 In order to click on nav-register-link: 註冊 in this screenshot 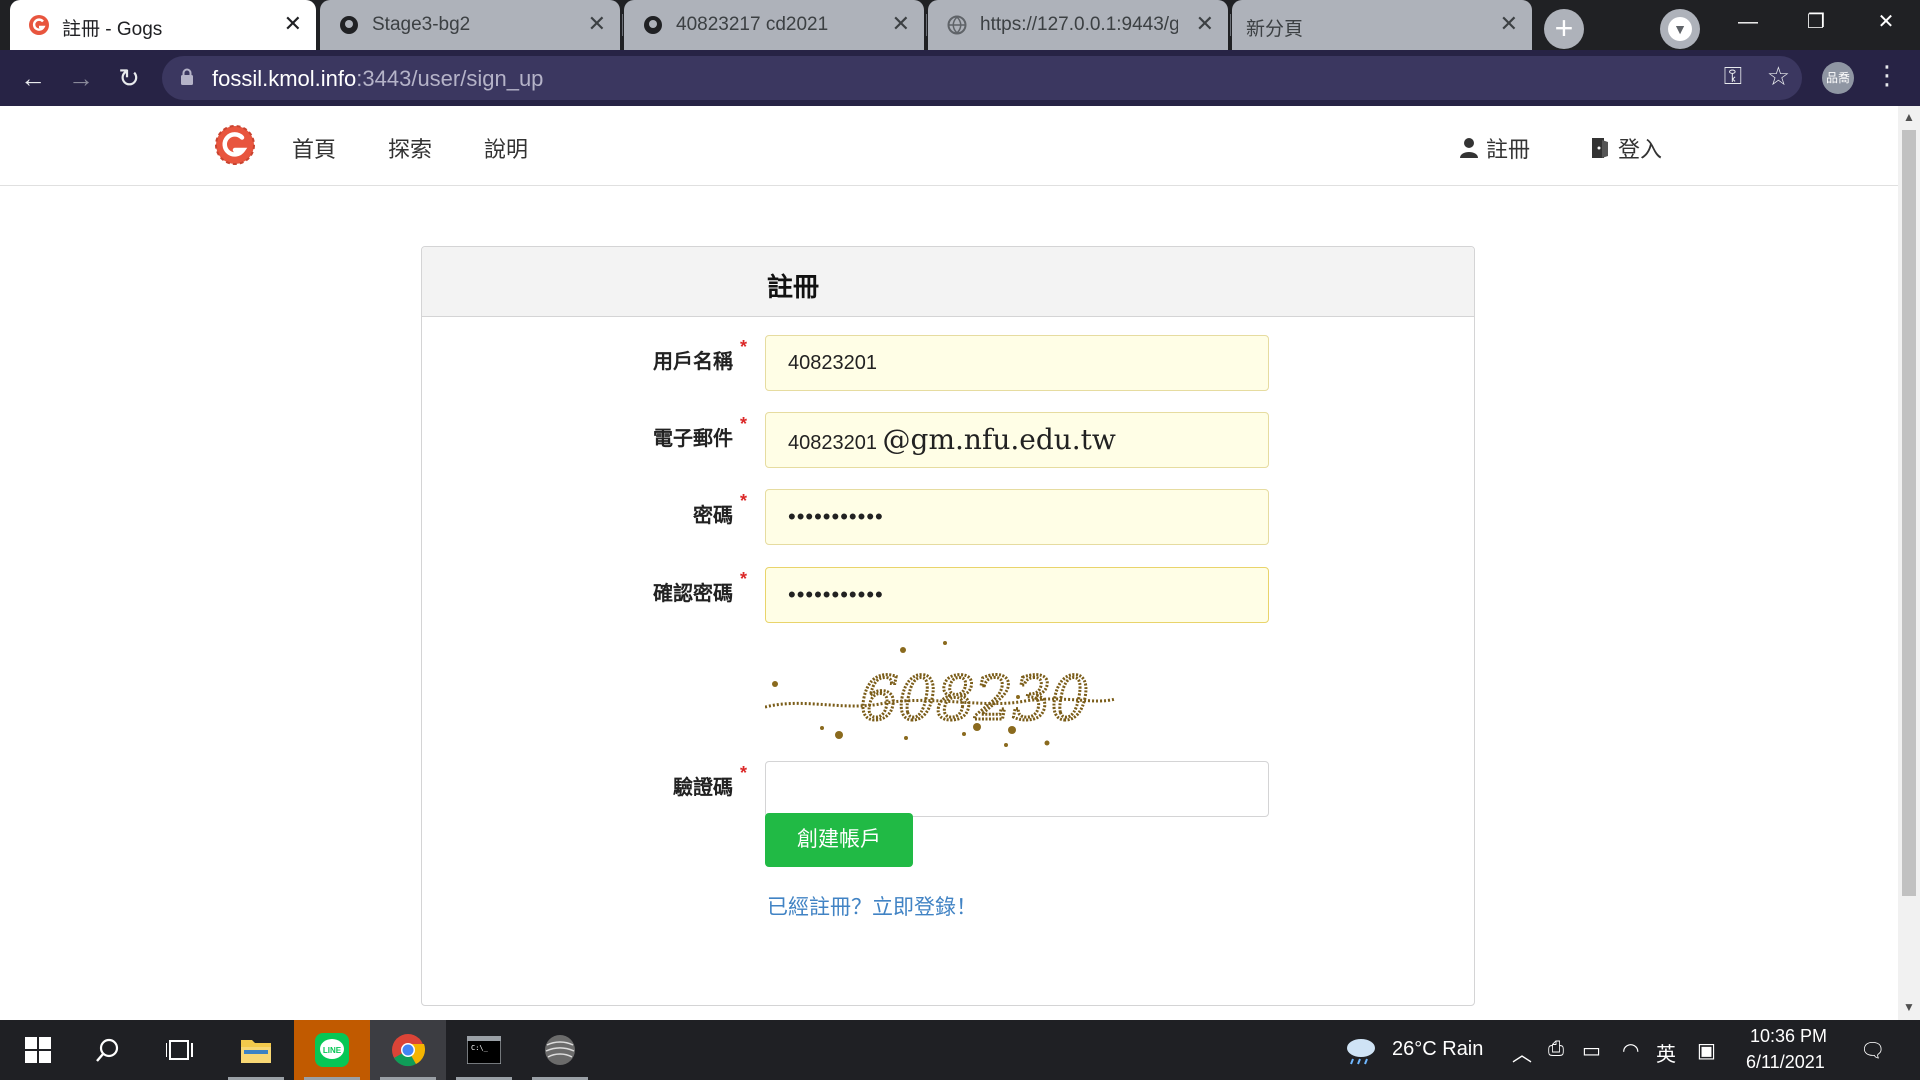, I will do `click(1495, 148)`.